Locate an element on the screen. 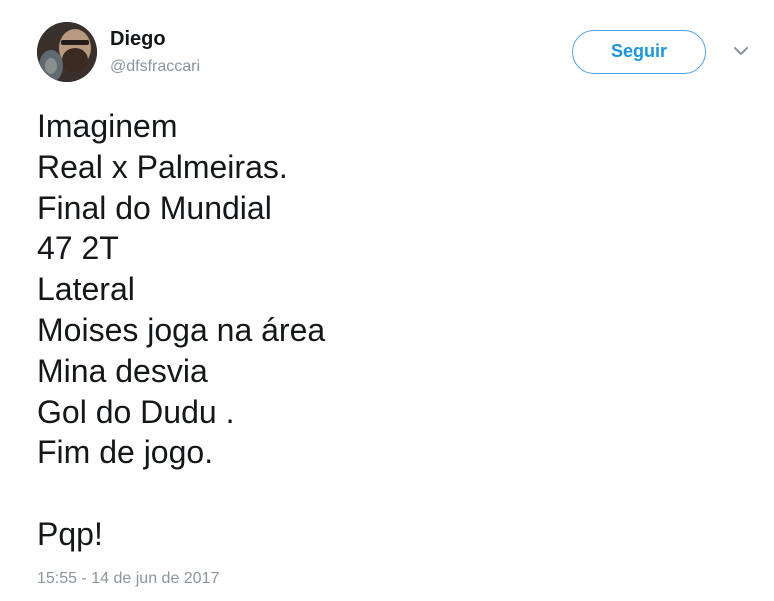  tweet-menu-button is located at coordinates (741, 51).